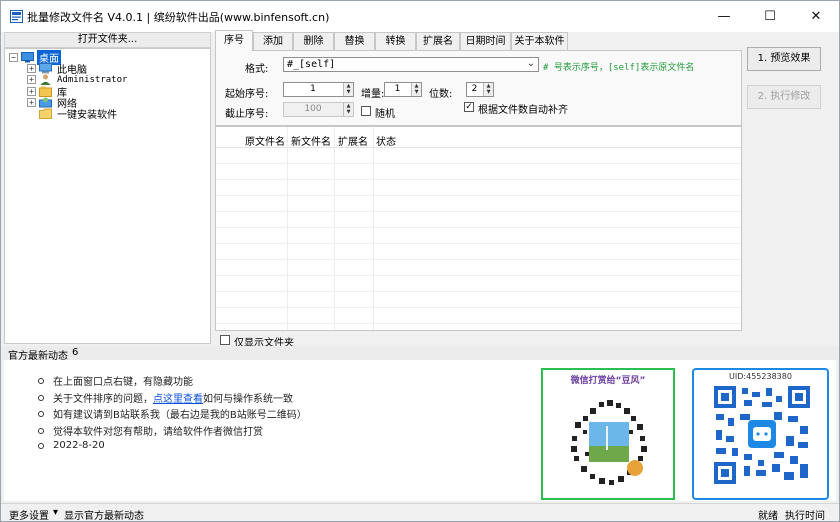 The image size is (840, 522). I want to click on end-number-label: 截止序号:, so click(247, 114).